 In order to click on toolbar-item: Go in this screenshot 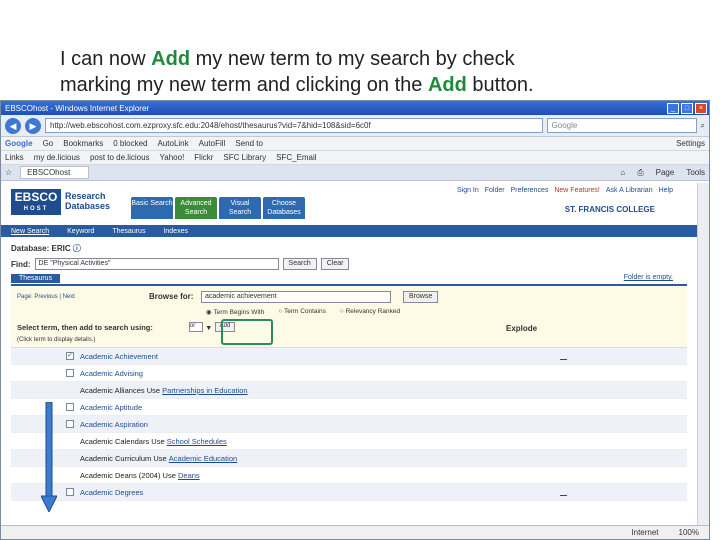, I will do `click(48, 143)`.